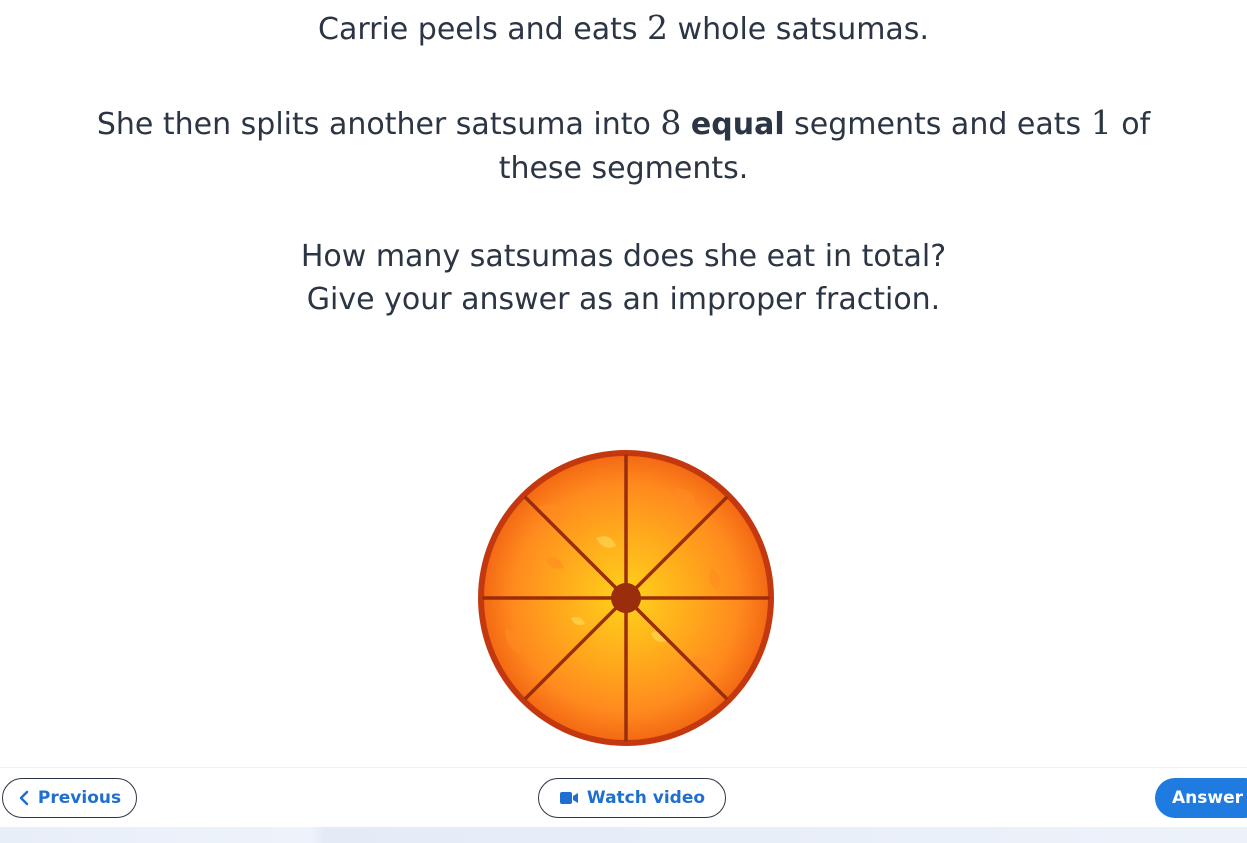 The image size is (1247, 843). I want to click on chevron-left-icon, so click(24, 798).